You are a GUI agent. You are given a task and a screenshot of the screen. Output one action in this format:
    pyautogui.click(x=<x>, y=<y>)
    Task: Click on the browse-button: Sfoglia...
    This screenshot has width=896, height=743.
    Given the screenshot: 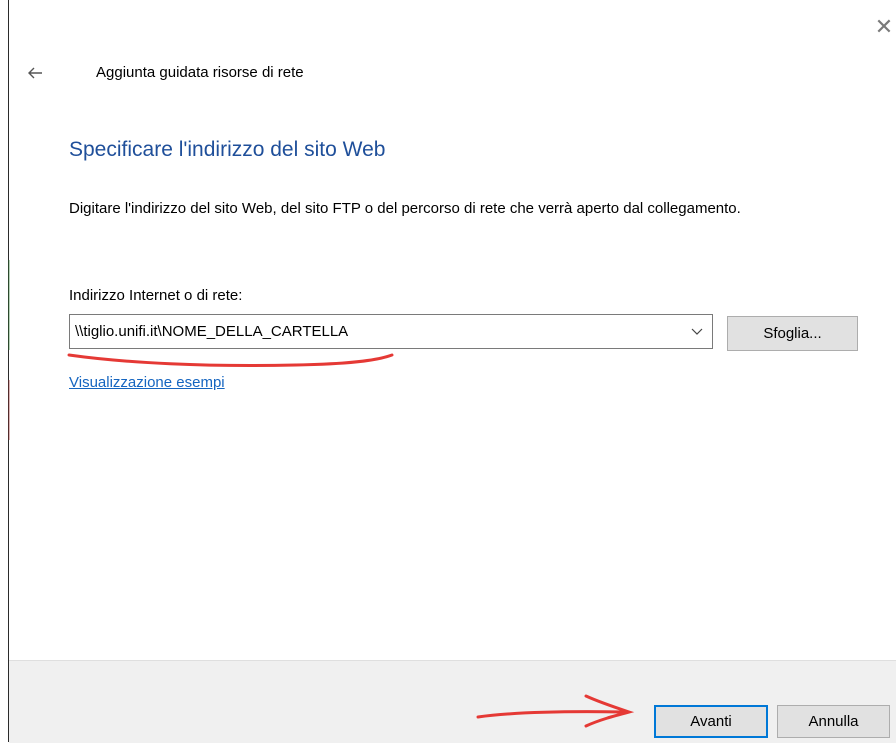 What is the action you would take?
    pyautogui.click(x=792, y=333)
    